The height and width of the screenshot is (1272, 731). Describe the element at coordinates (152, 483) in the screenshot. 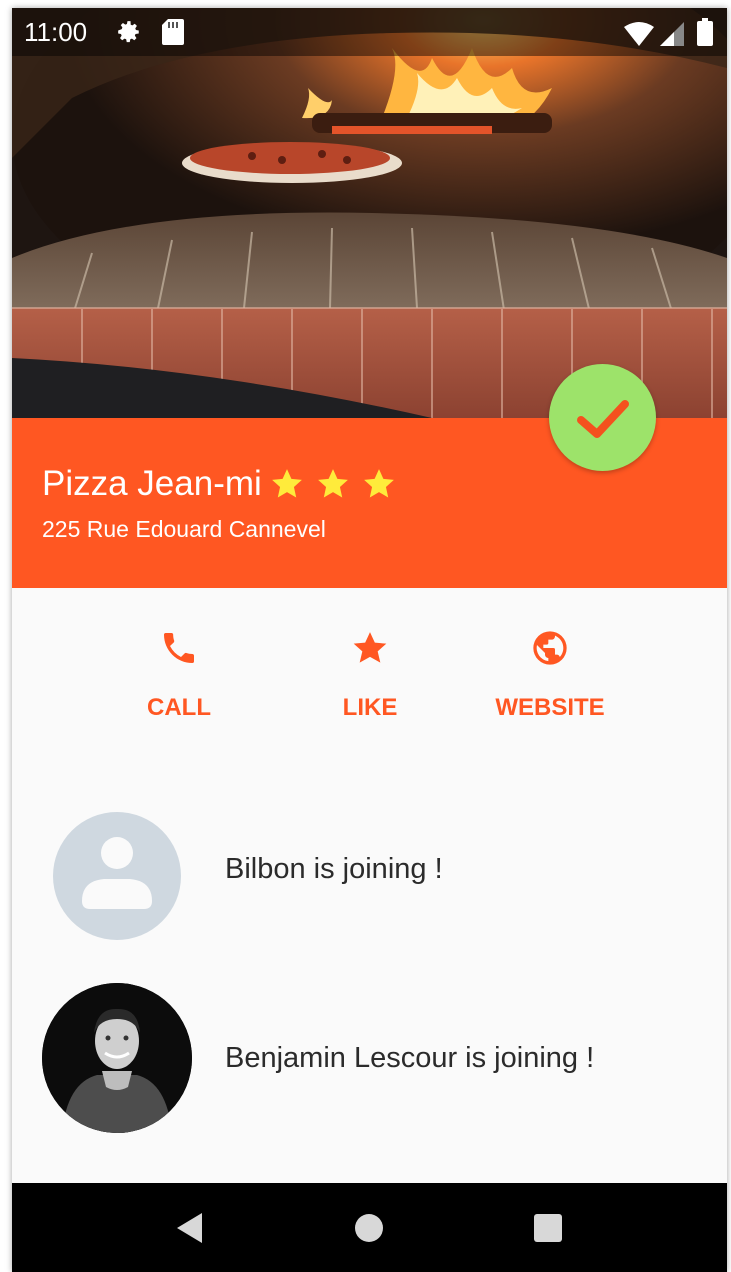

I see `restaurant-name: Pizza Jean-mi` at that location.